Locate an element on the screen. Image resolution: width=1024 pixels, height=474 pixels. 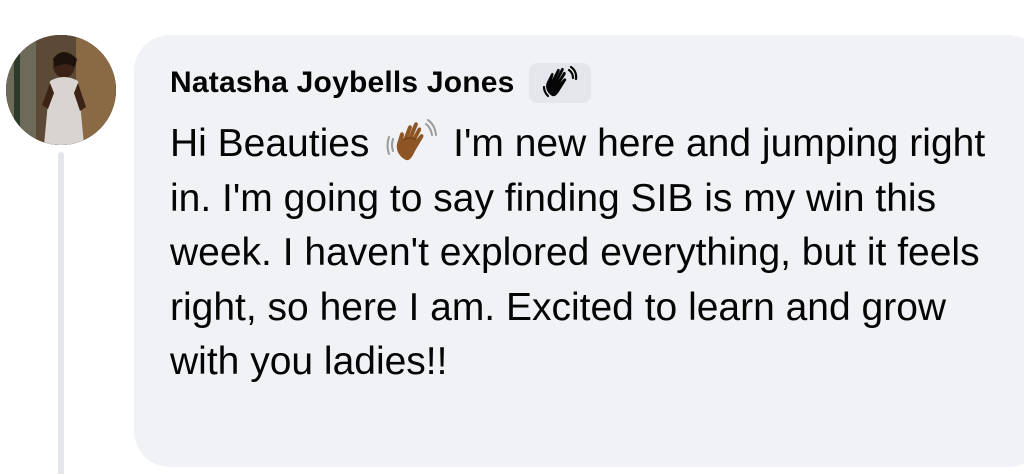
waving-hand-emoji-glyph is located at coordinates (412, 140).